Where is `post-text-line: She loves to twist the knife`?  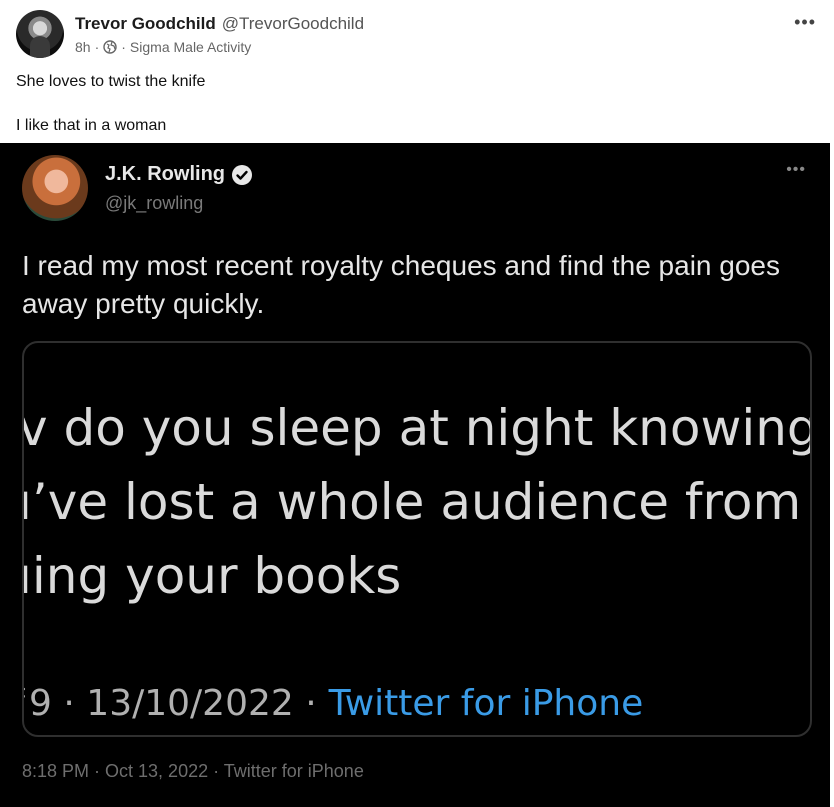
post-text-line: She loves to twist the knife is located at coordinates (111, 81).